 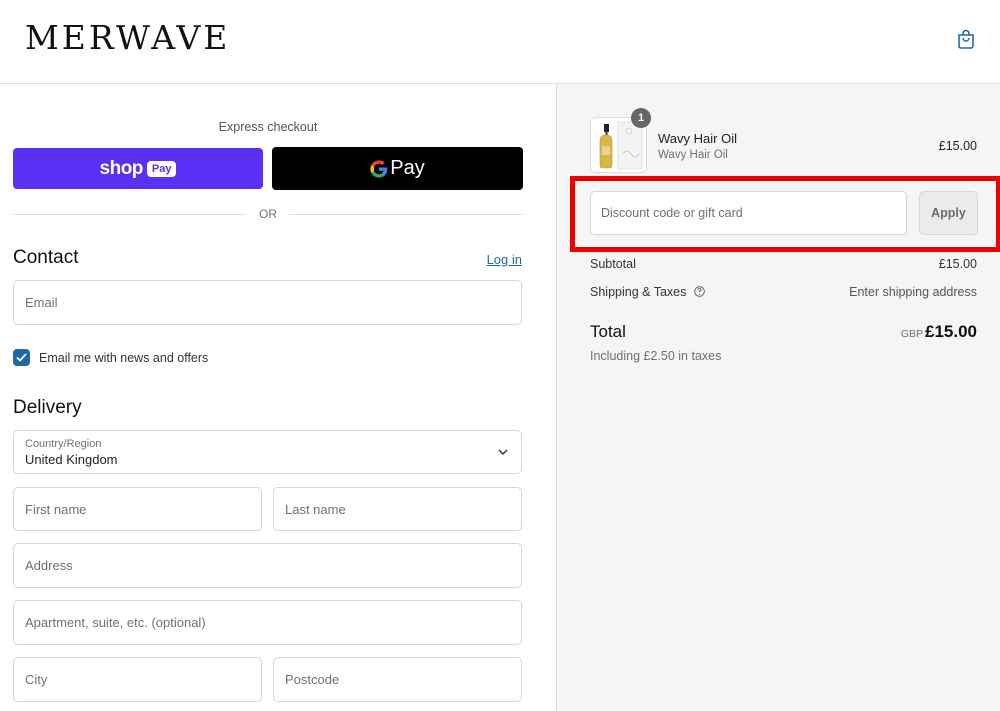 I want to click on shipping-label: Shipping & Taxes, so click(x=638, y=292).